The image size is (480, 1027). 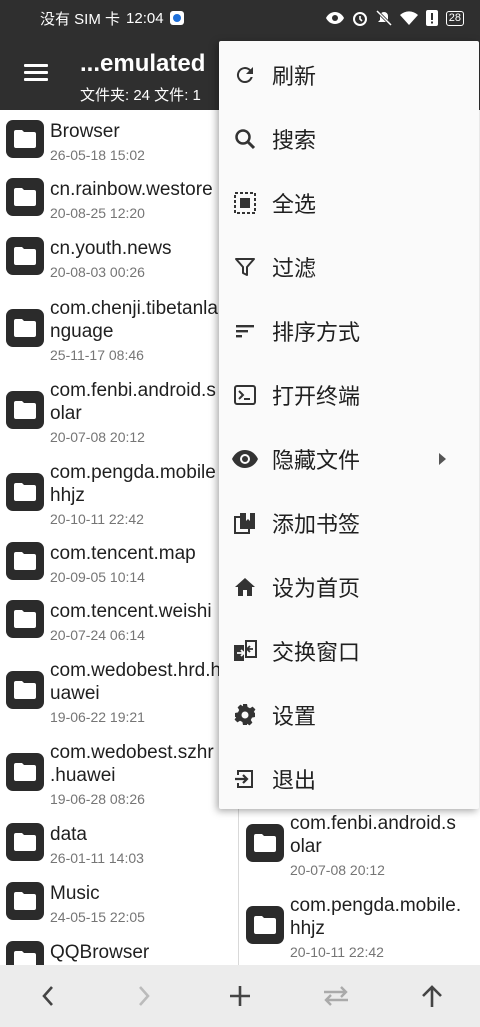 I want to click on list-item: com.pengda.mobile. hhjz 20-10-11 22:42, so click(x=350, y=928).